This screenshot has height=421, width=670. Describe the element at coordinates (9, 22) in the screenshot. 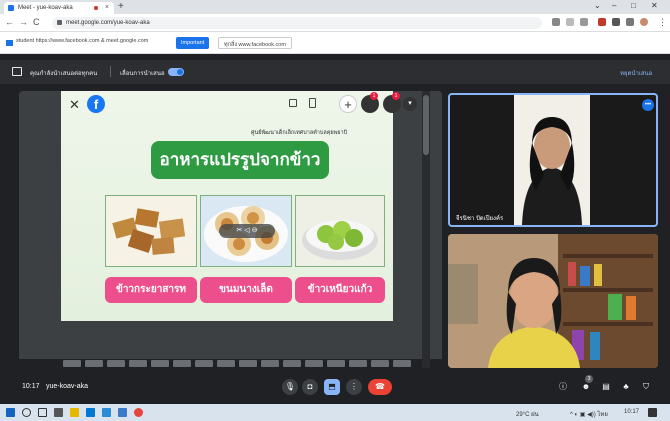

I see `back-icon: ←` at that location.